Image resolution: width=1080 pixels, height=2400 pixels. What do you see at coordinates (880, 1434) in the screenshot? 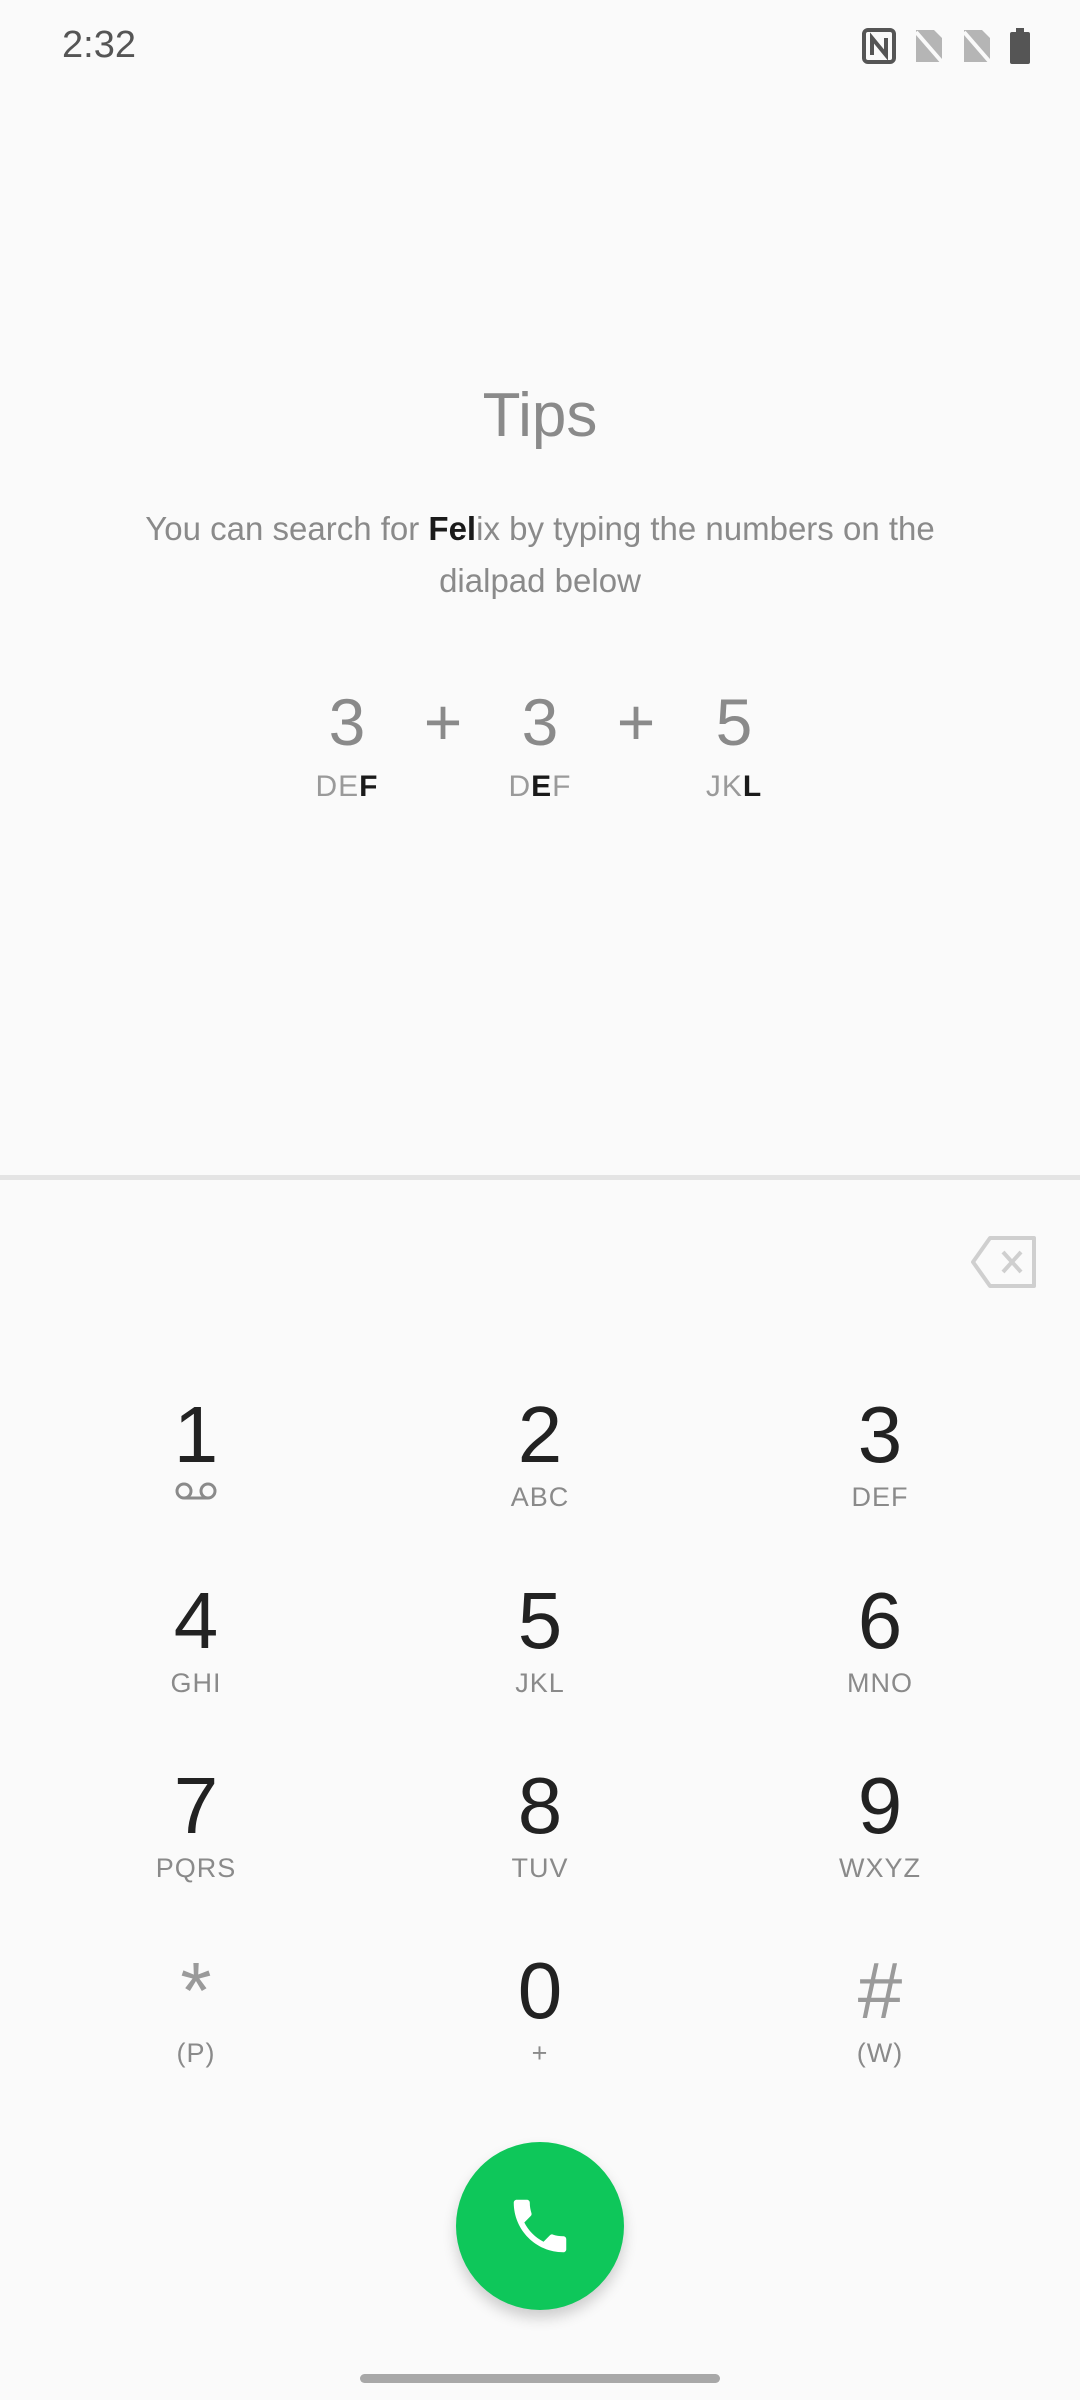
I see `key-digit: 3` at bounding box center [880, 1434].